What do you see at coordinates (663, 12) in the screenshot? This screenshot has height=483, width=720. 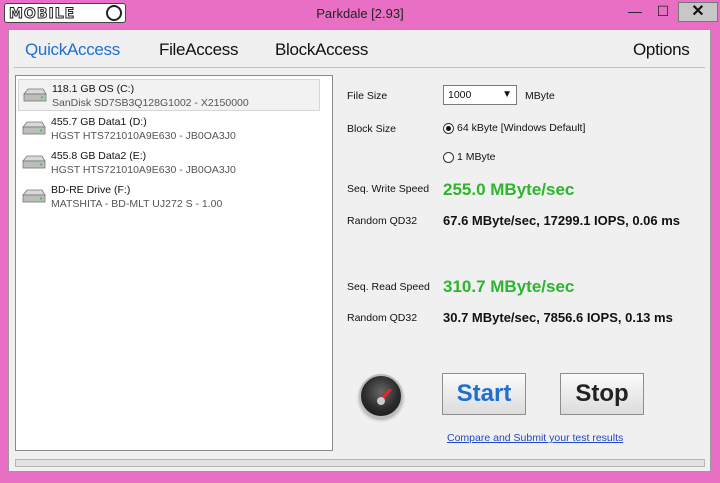 I see `maximize-button: ☐` at bounding box center [663, 12].